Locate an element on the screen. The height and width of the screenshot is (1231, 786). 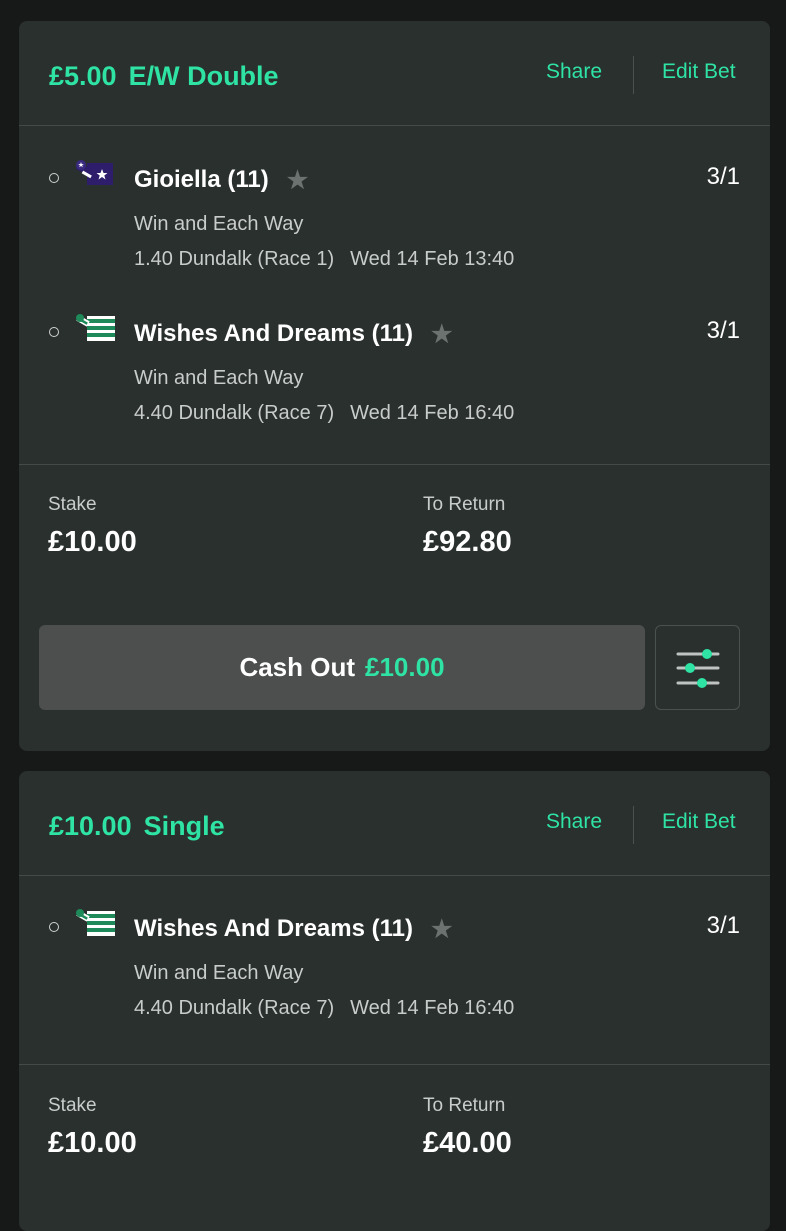
bet-card-header: £10.00 Single Share Edit Bet is located at coordinates (394, 823).